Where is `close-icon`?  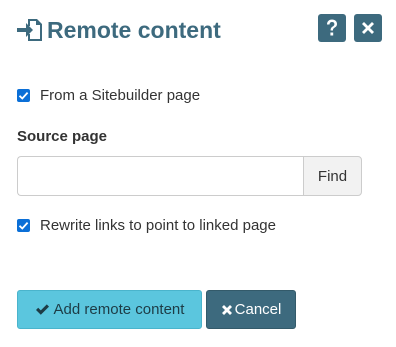 close-icon is located at coordinates (368, 28).